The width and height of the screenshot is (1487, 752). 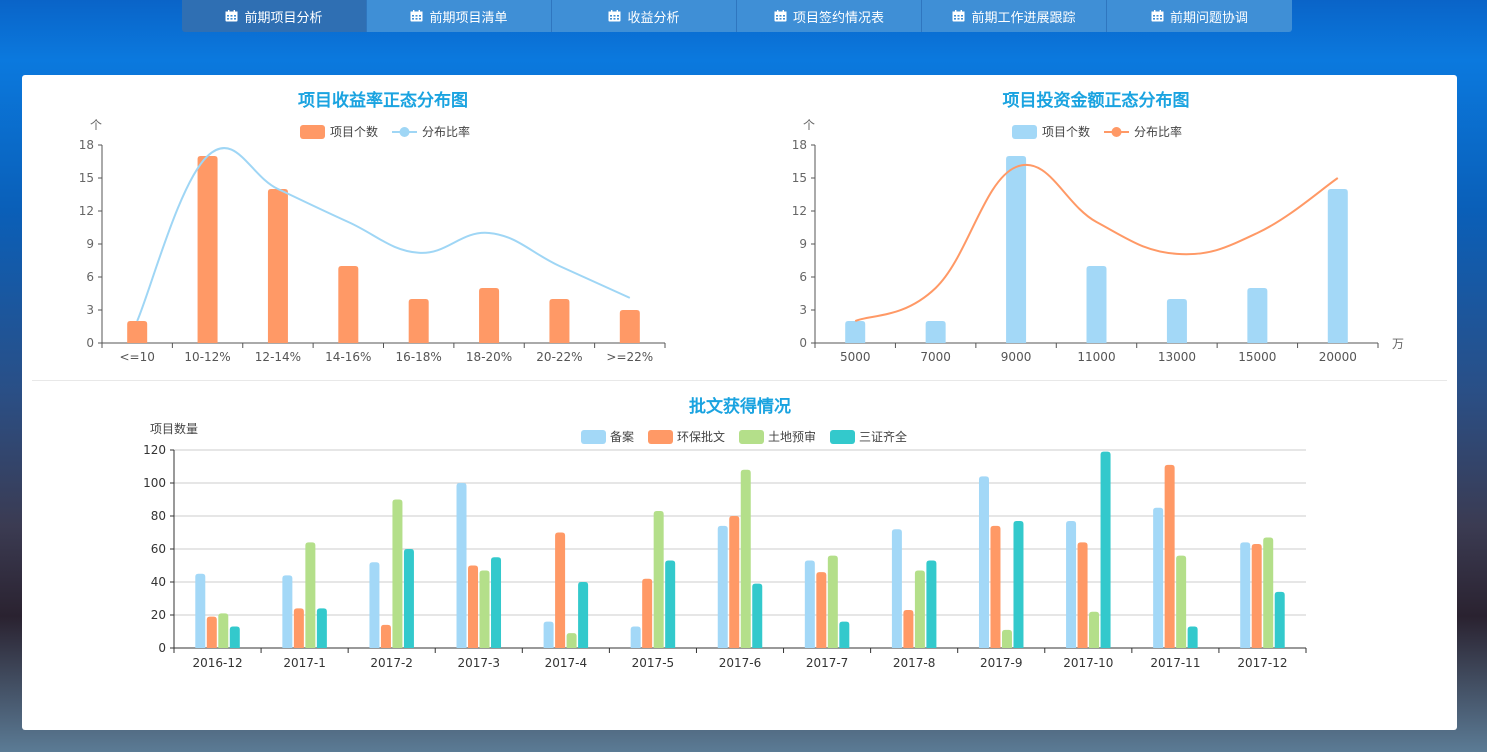 I want to click on x-tick-label: 12-14%, so click(x=278, y=357).